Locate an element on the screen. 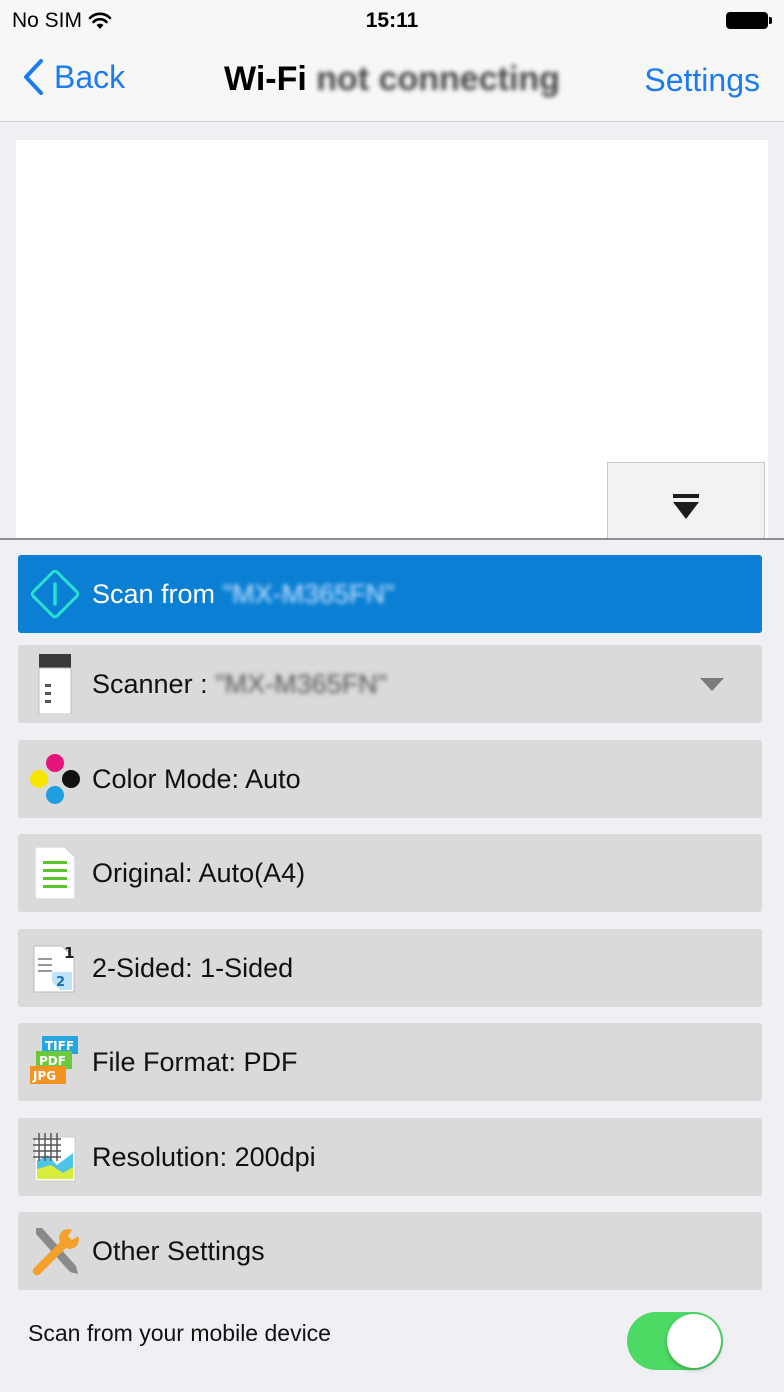 Image resolution: width=784 pixels, height=1392 pixels. svg-text: JPG is located at coordinates (44, 1076).